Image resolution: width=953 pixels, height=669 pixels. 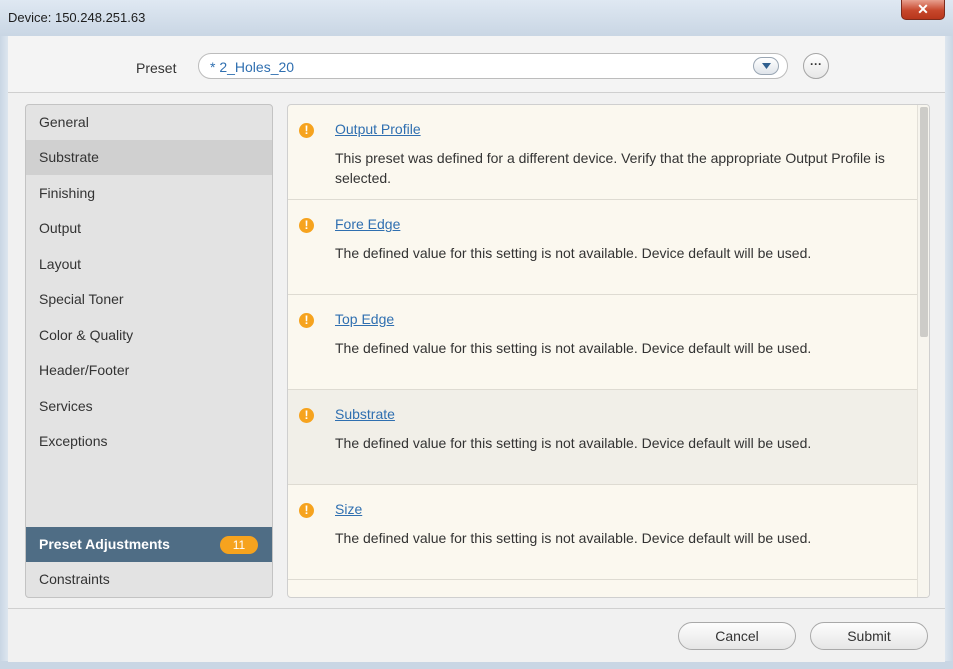 What do you see at coordinates (149, 264) in the screenshot?
I see `sidebar-item-layout: Layout` at bounding box center [149, 264].